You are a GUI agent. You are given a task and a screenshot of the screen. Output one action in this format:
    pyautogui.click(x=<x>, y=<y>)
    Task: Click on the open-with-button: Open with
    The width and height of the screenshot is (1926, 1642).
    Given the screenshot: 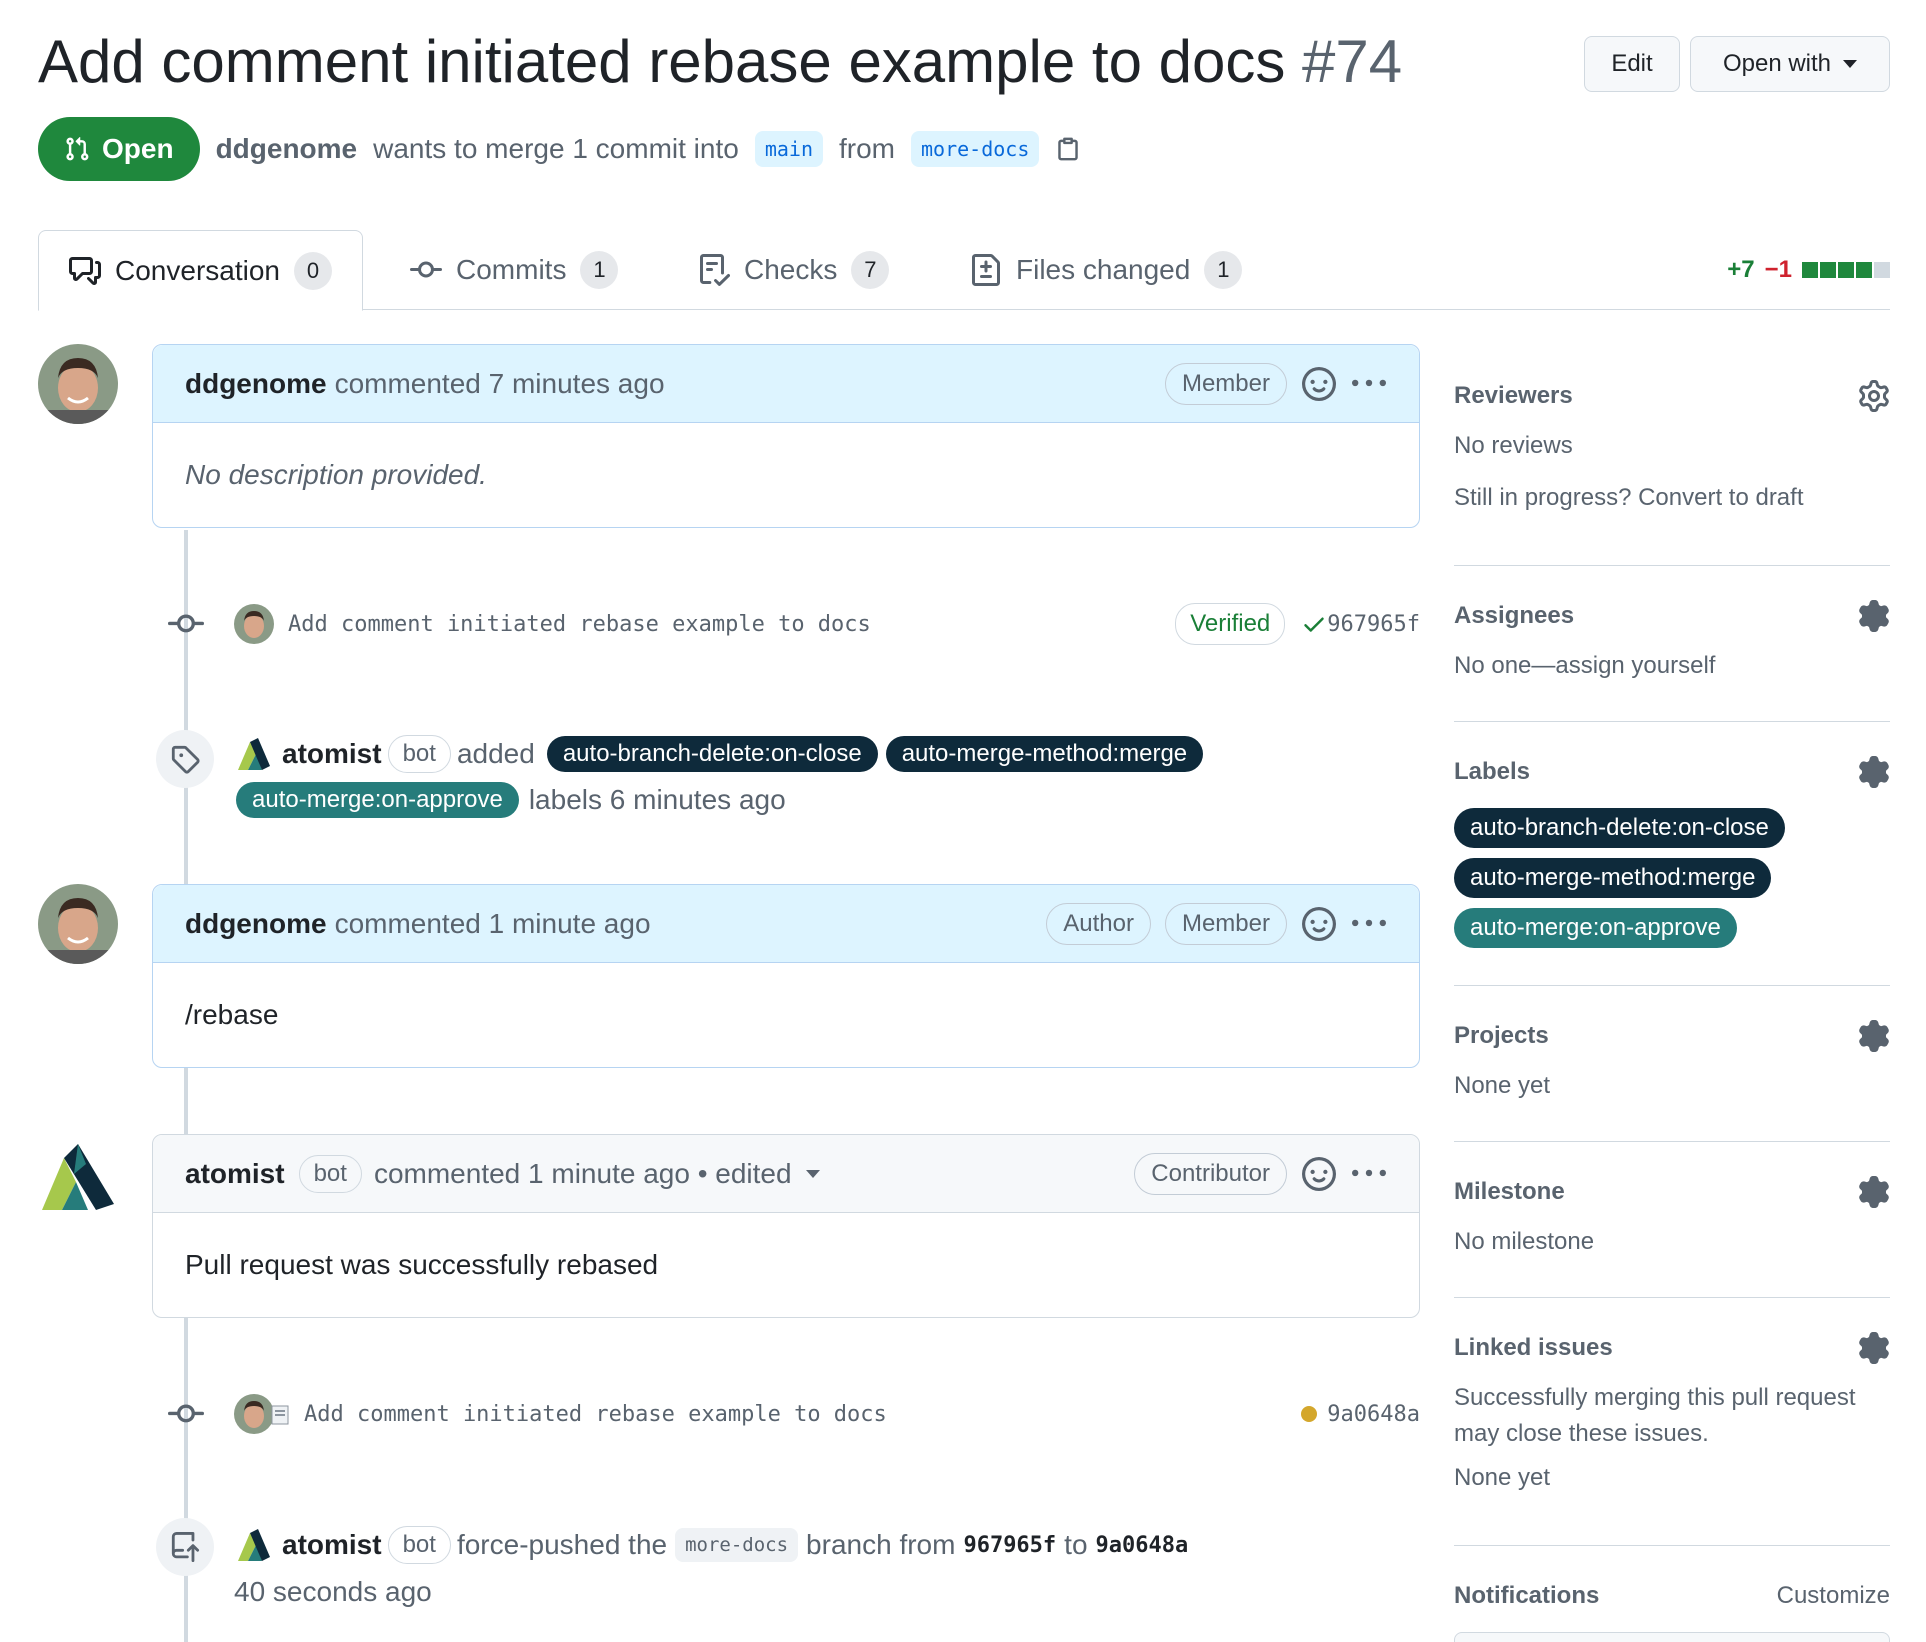 What is the action you would take?
    pyautogui.click(x=1790, y=64)
    